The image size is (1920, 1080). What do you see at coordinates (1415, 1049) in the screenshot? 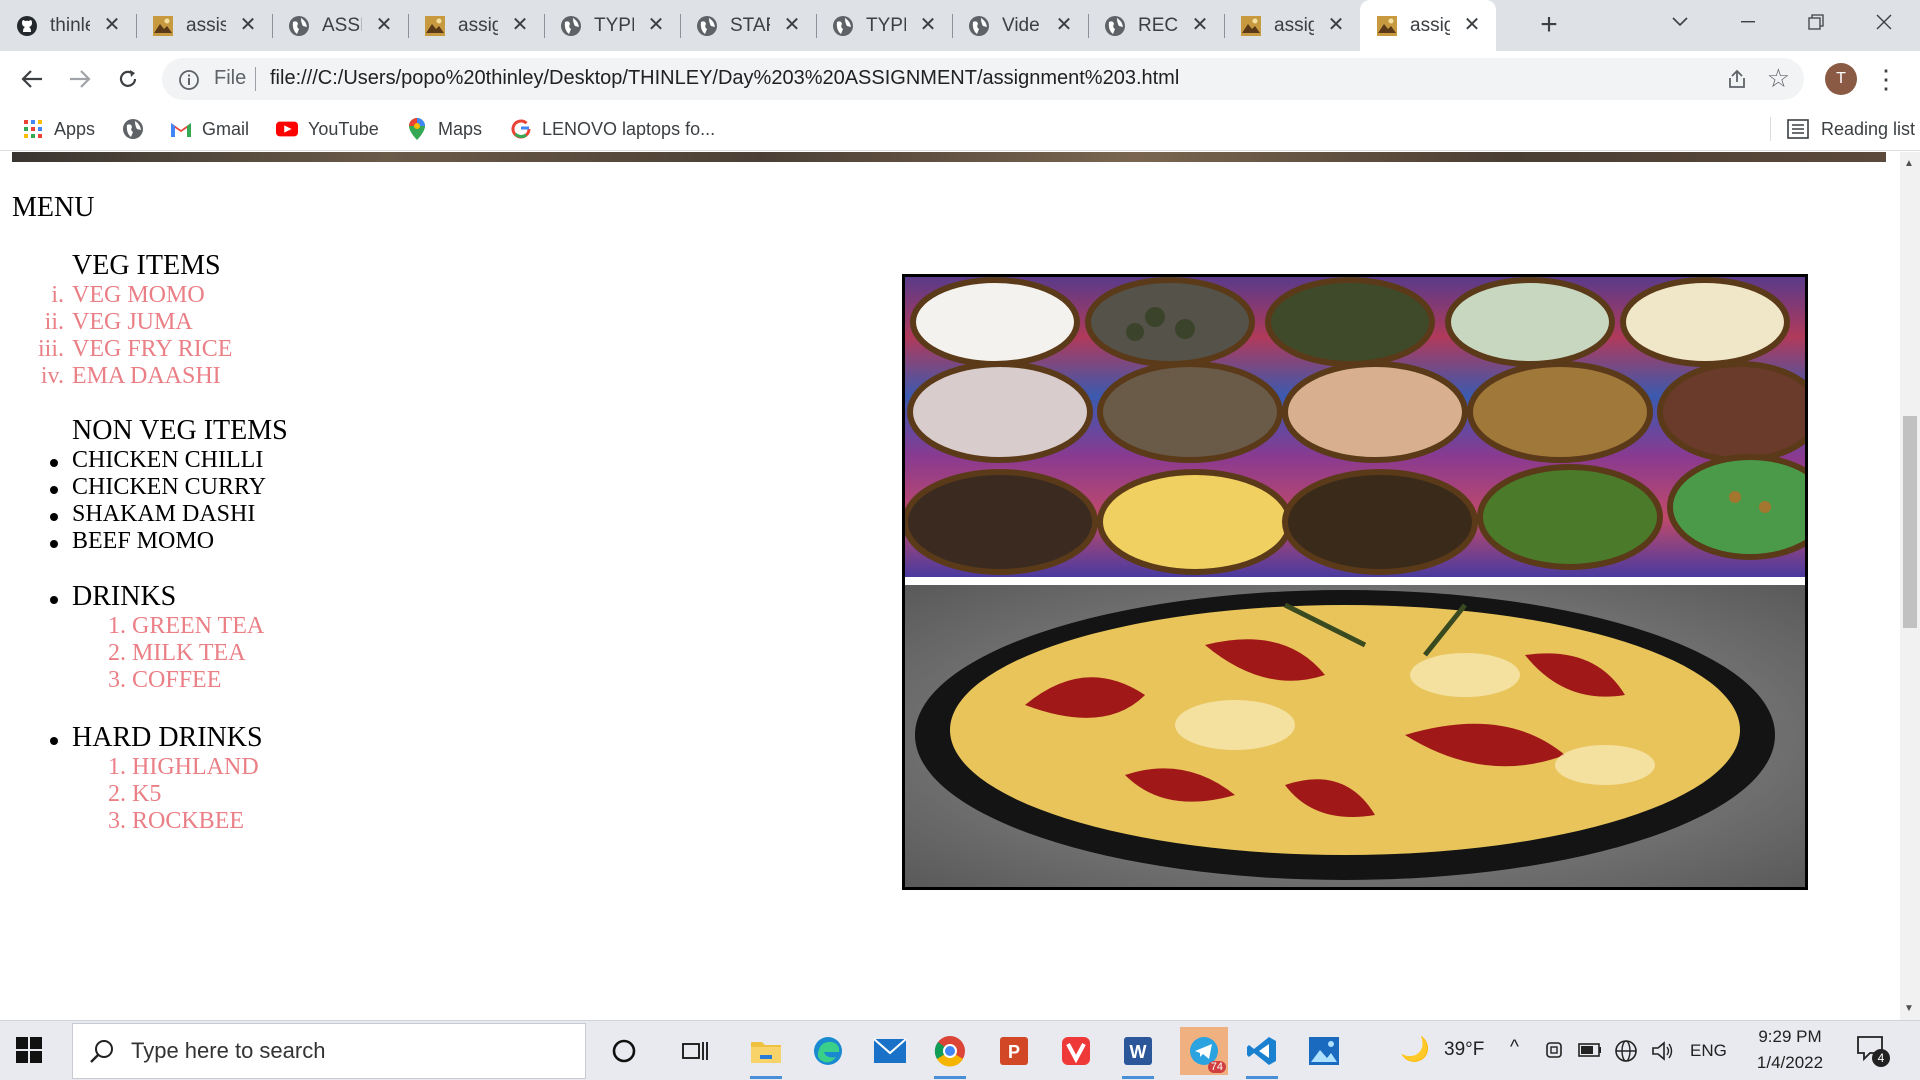
I see `moon-weather-icon: 🌙` at bounding box center [1415, 1049].